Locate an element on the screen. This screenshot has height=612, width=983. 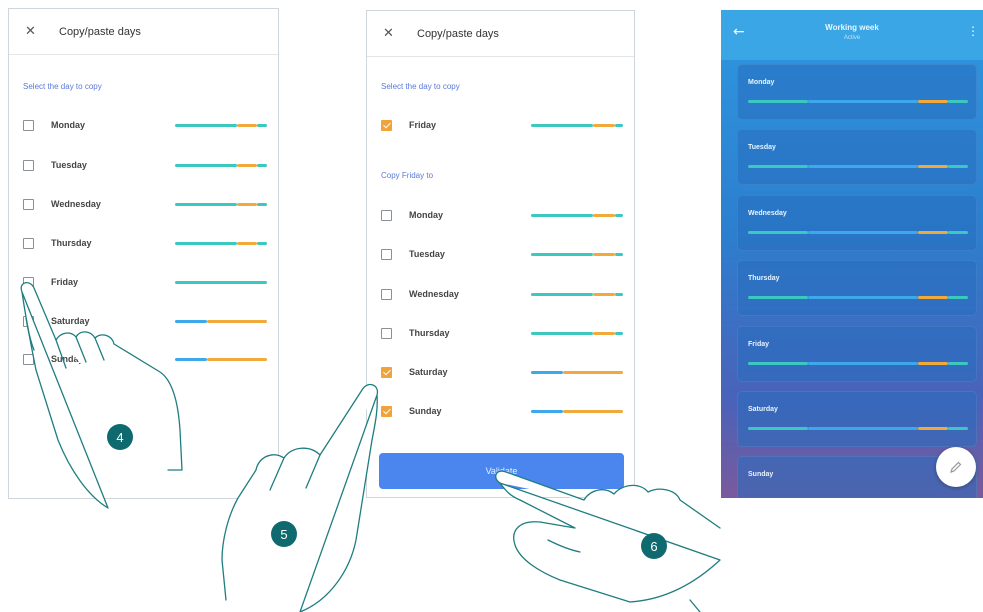
step-badge-5: 5 is located at coordinates (284, 534).